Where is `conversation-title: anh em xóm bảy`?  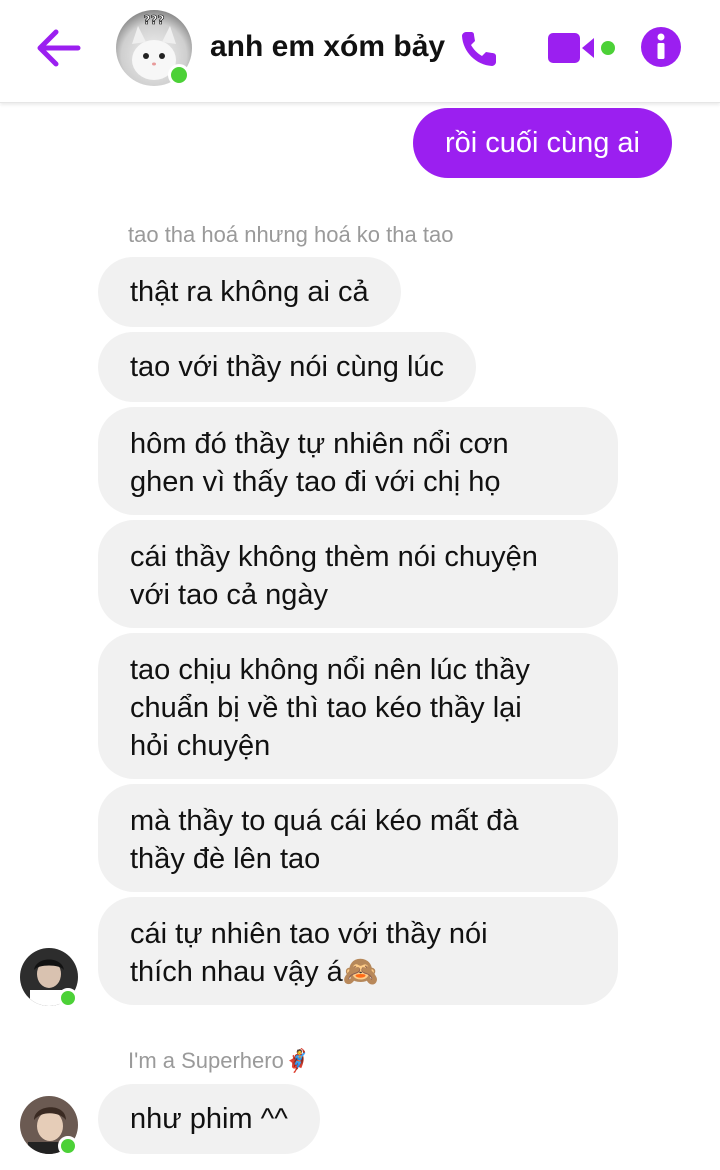
conversation-title: anh em xóm bảy is located at coordinates (327, 47).